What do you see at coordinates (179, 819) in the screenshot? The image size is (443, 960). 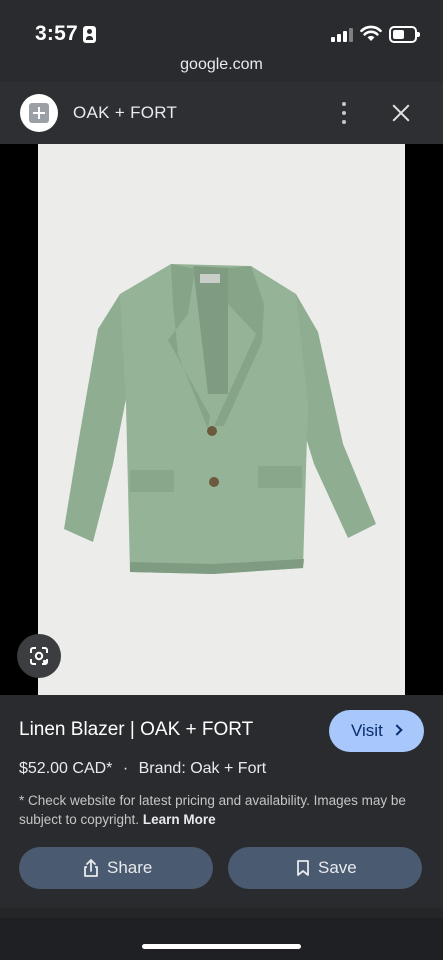 I see `learn-more-link: Learn More` at bounding box center [179, 819].